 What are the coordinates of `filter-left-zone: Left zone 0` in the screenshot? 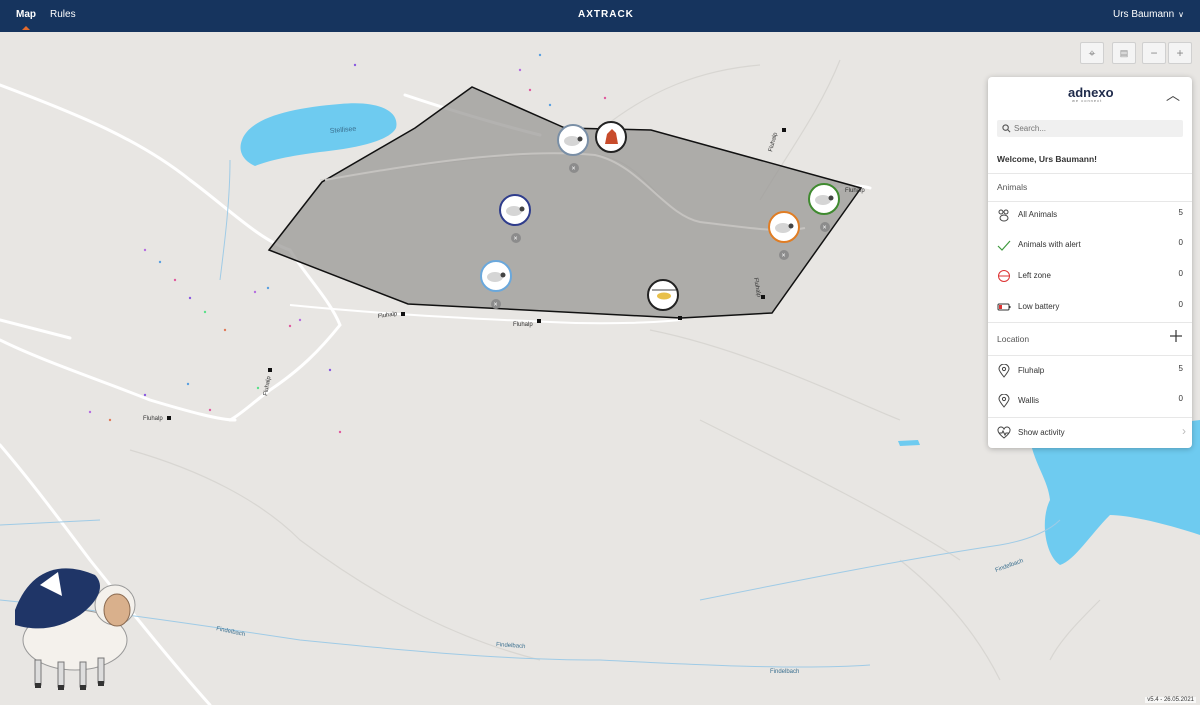 It's located at (1090, 276).